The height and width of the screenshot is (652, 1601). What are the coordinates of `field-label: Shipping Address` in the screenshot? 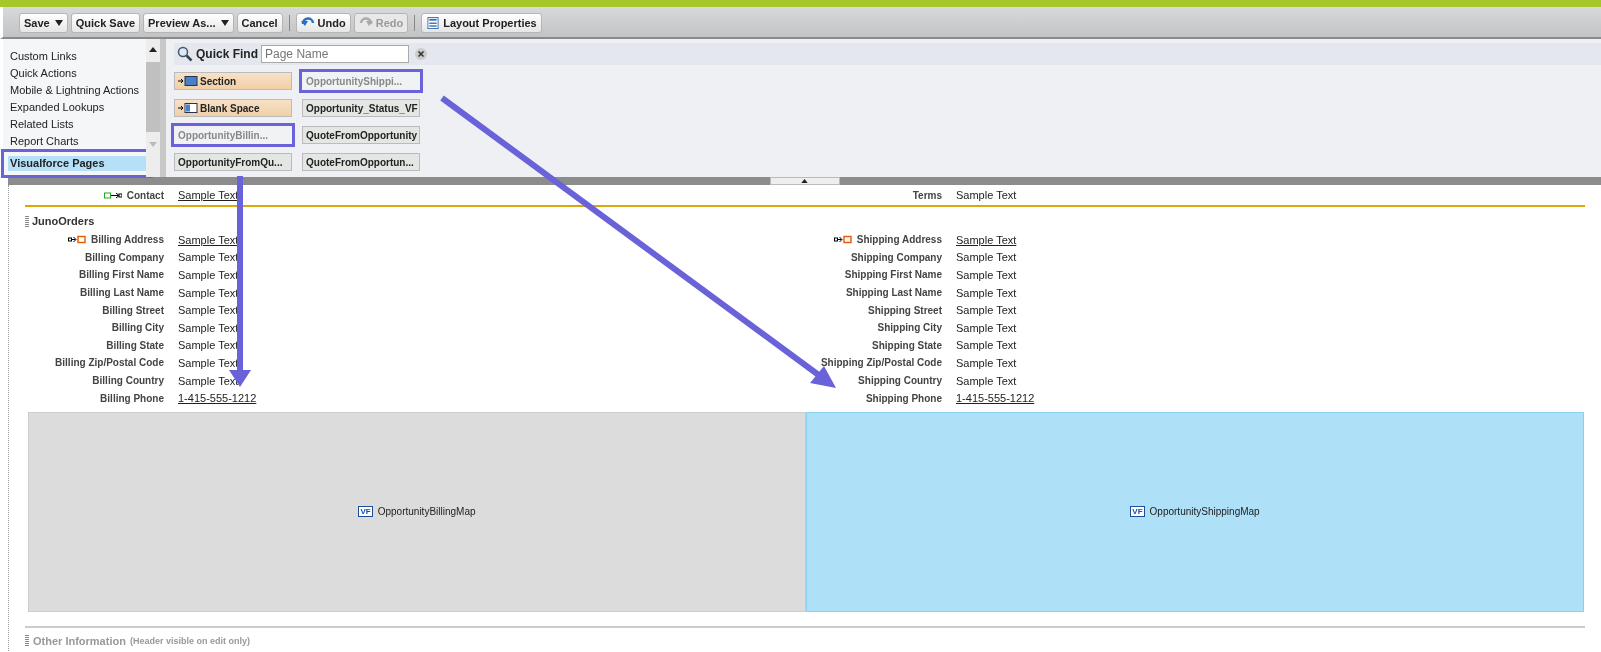 It's located at (899, 240).